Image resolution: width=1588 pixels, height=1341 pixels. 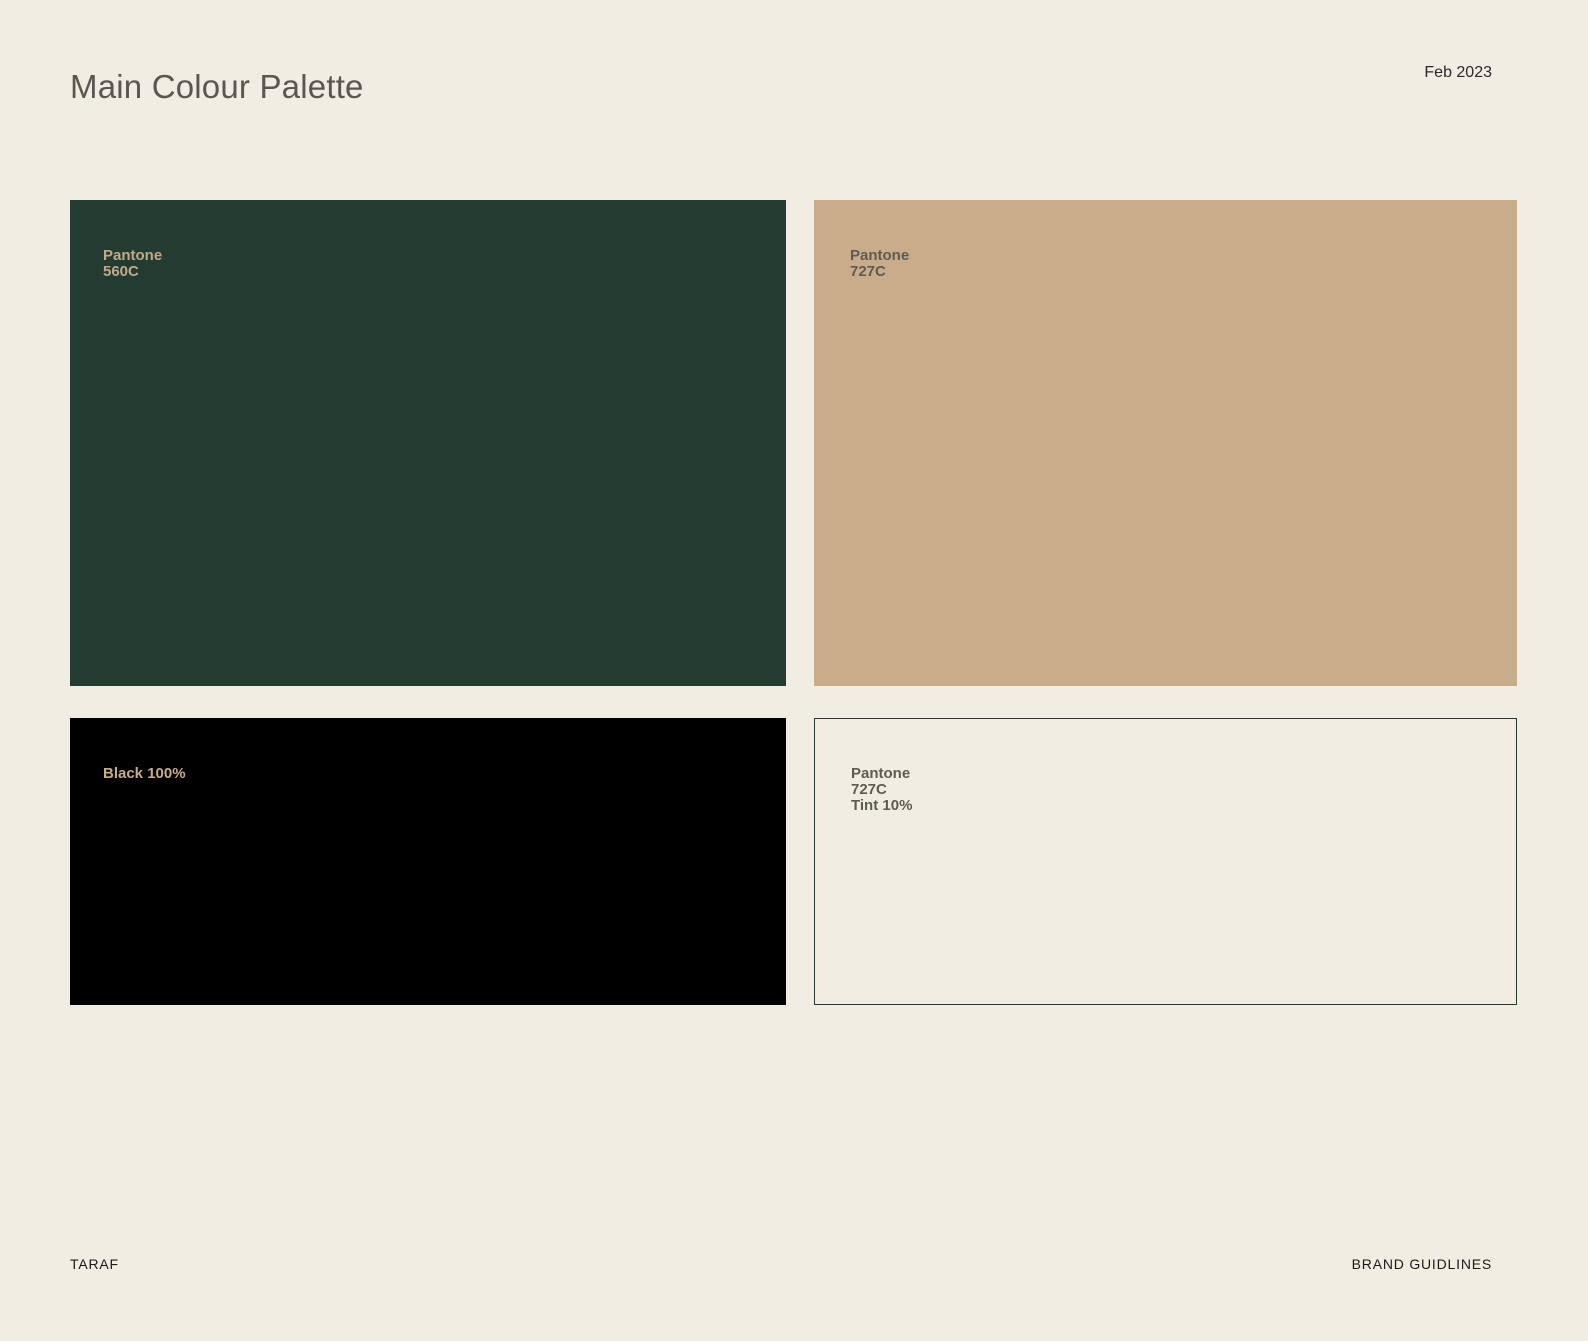 What do you see at coordinates (217, 86) in the screenshot?
I see `page-title: Main Colour Palette` at bounding box center [217, 86].